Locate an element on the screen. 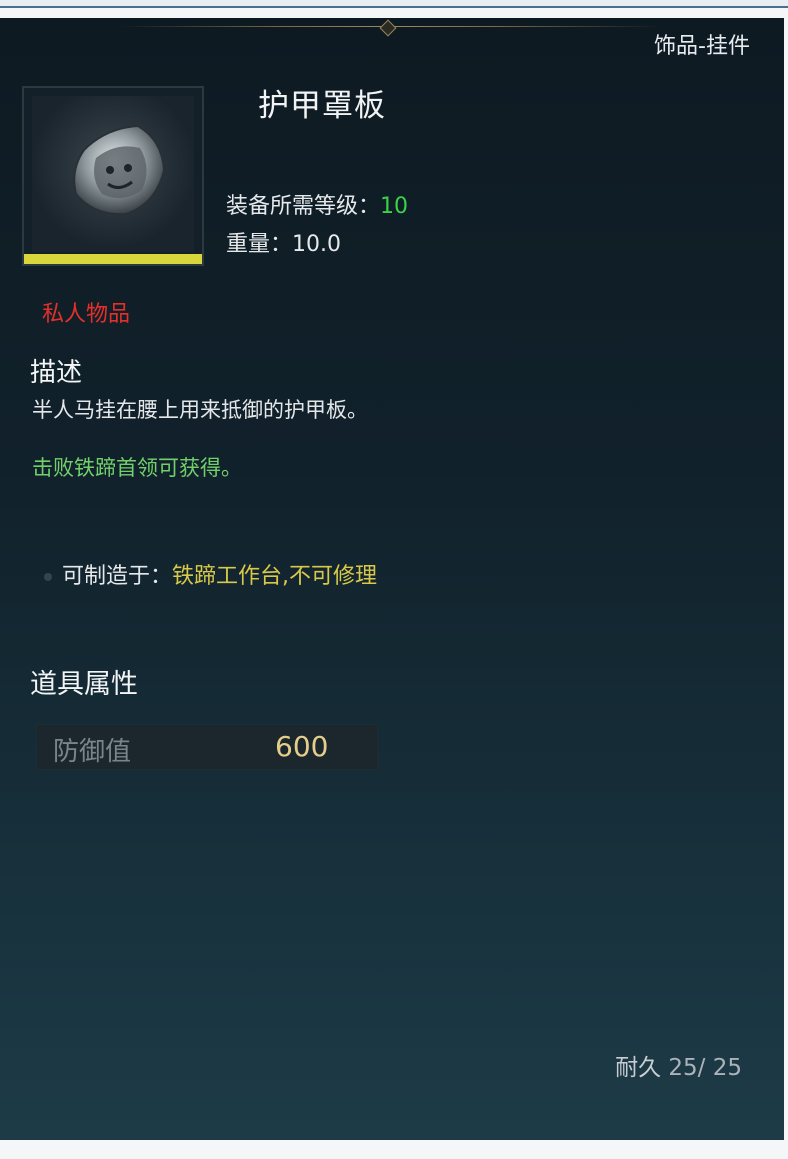 The height and width of the screenshot is (1159, 788). description-heading: 描述 is located at coordinates (56, 373).